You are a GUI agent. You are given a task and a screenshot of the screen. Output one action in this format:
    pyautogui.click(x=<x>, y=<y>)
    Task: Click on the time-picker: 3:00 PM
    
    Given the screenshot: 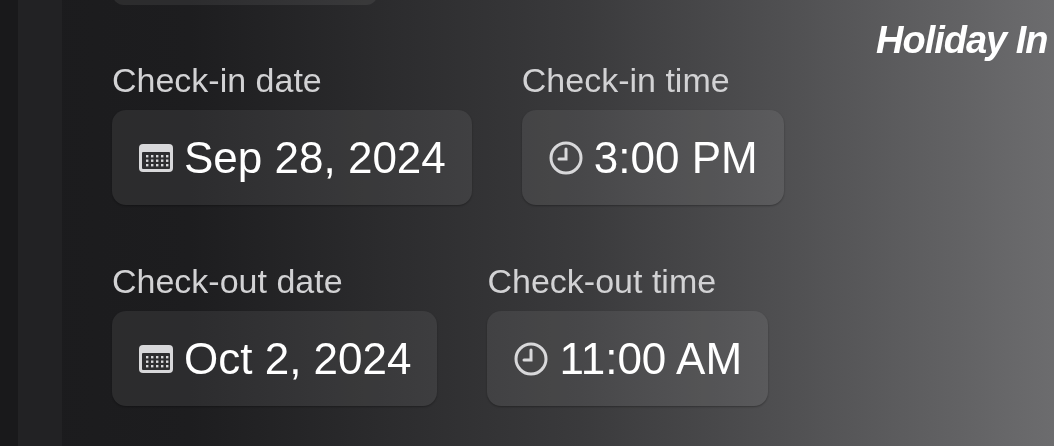 What is the action you would take?
    pyautogui.click(x=652, y=157)
    